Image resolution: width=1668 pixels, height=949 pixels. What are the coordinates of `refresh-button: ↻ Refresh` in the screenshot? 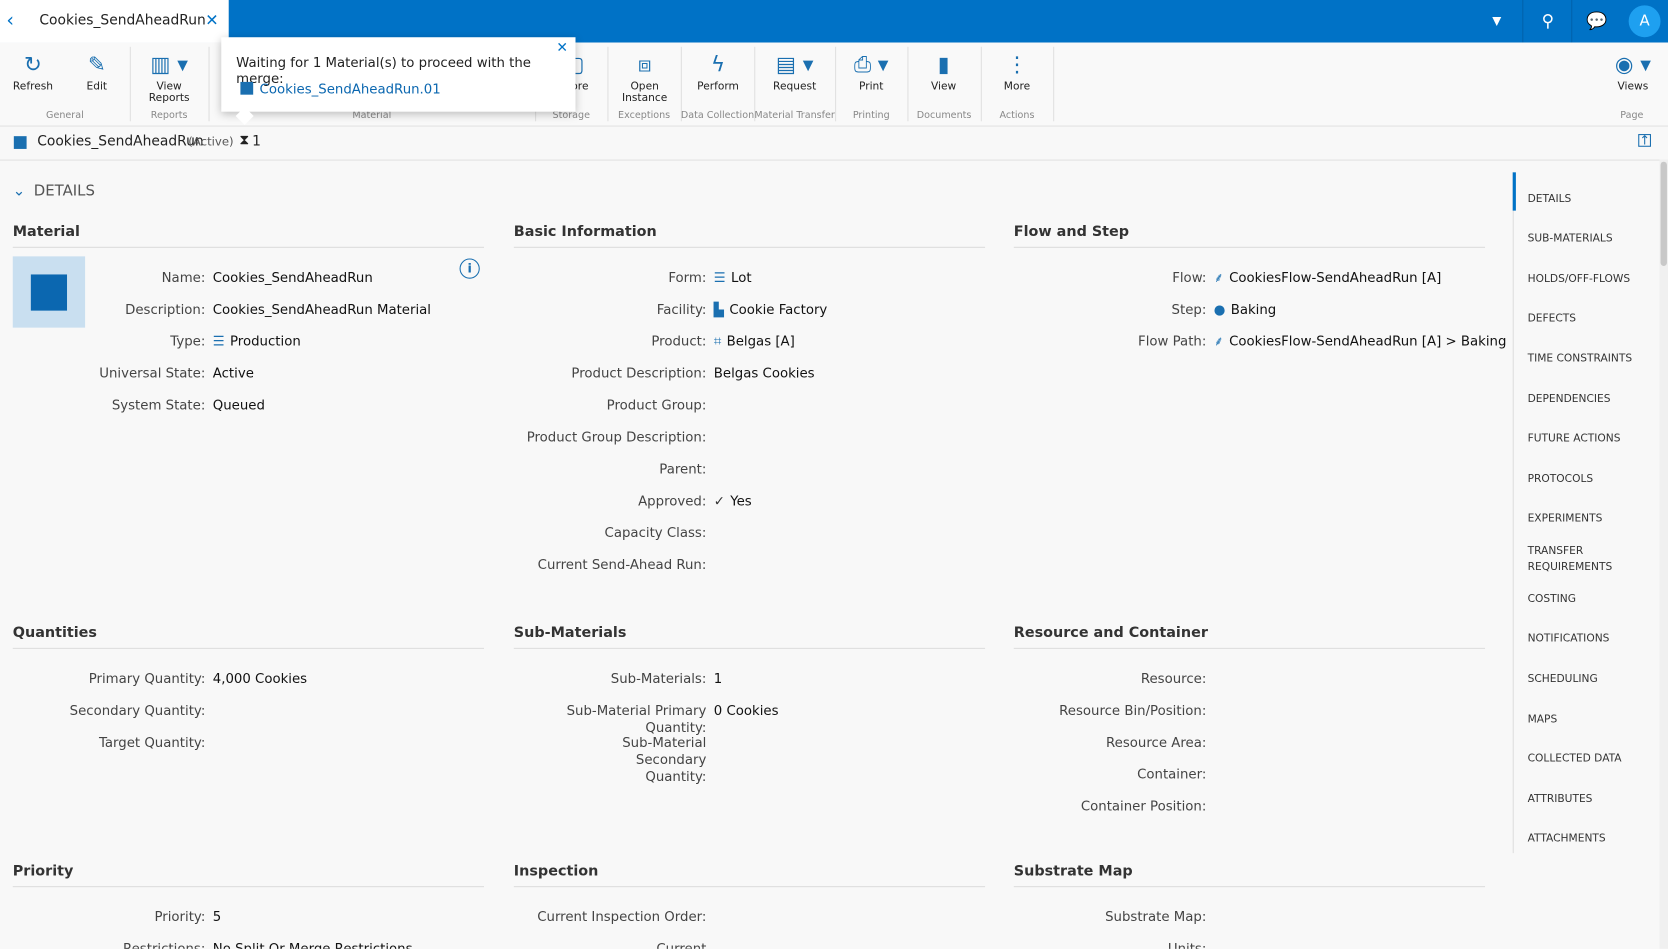 It's located at (33, 70).